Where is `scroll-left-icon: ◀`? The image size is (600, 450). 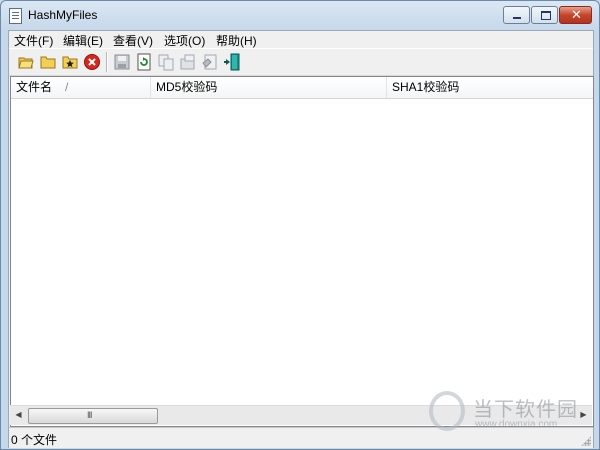
scroll-left-icon: ◀ is located at coordinates (18, 414).